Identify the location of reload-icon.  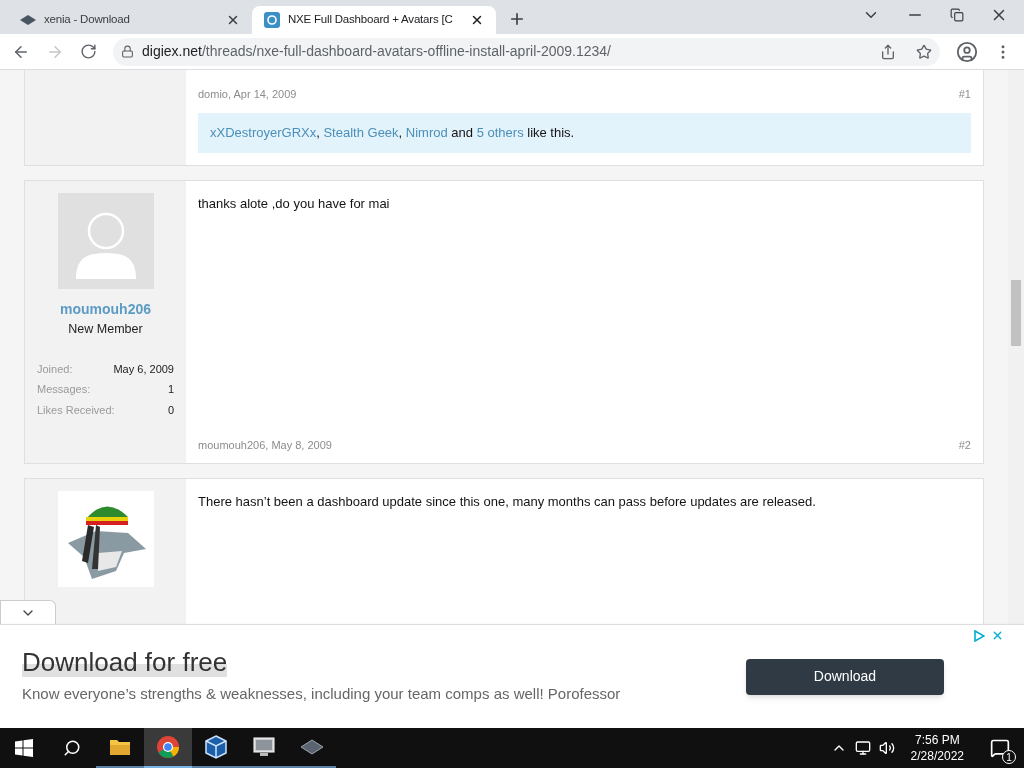
(88, 51).